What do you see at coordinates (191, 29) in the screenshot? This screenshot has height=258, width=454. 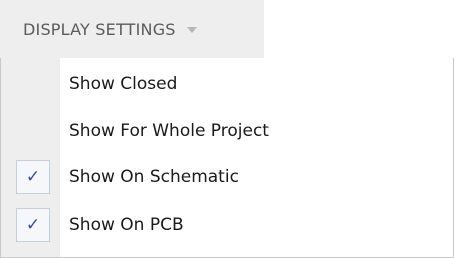 I see `caret-down-icon` at bounding box center [191, 29].